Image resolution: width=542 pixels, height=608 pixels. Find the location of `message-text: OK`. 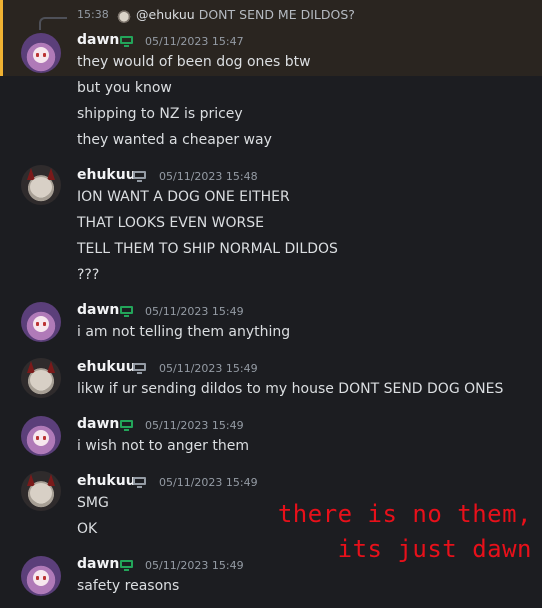

message-text: OK is located at coordinates (87, 529).